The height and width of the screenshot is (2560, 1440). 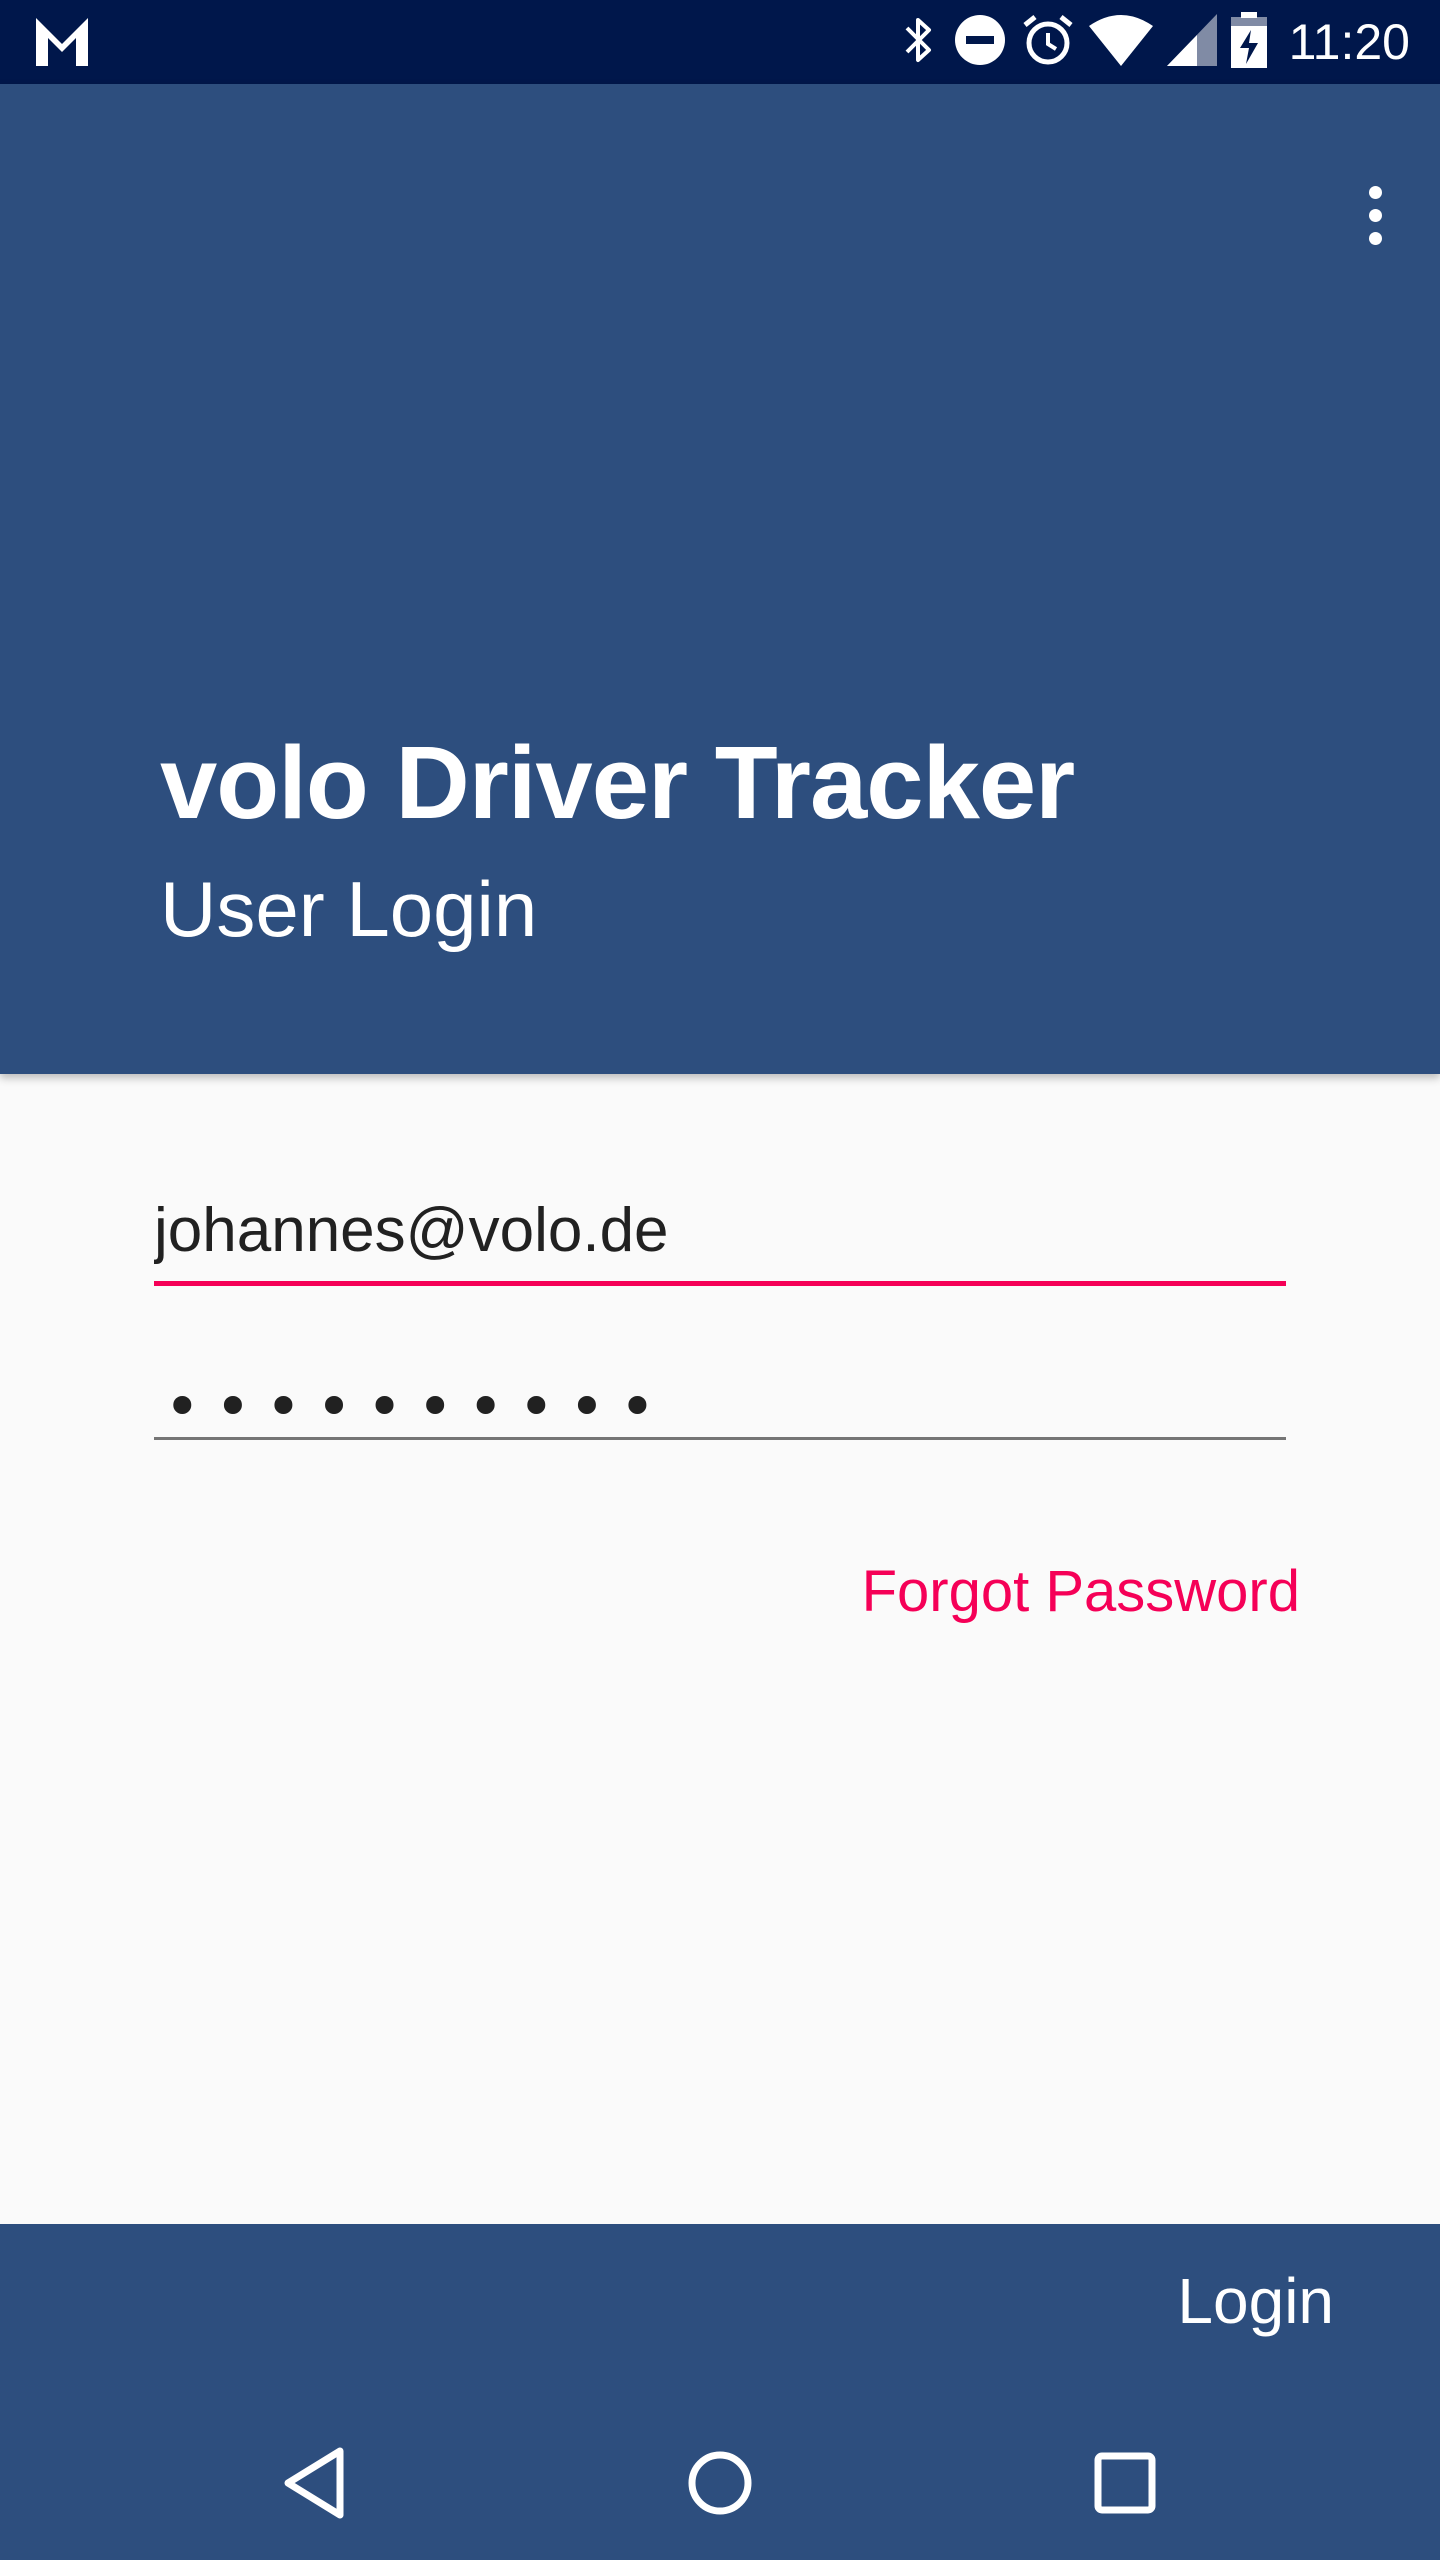 What do you see at coordinates (417, 1406) in the screenshot?
I see `password-mask: ••••••••••` at bounding box center [417, 1406].